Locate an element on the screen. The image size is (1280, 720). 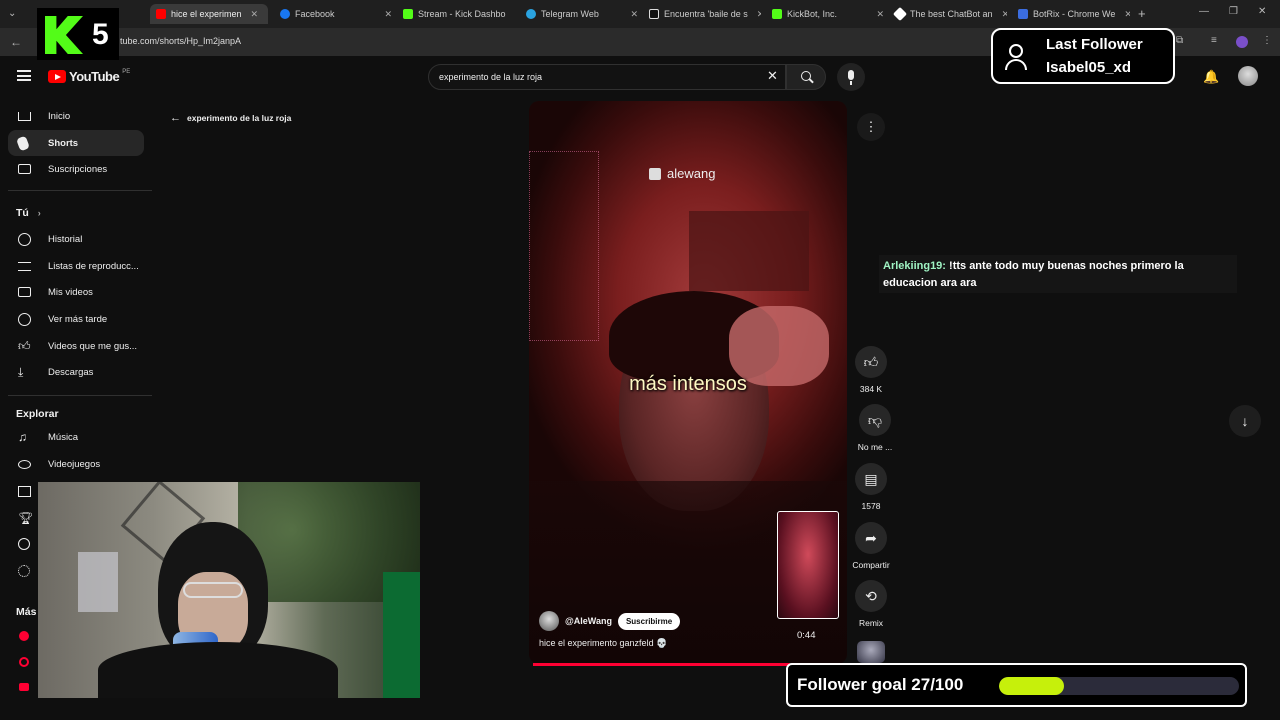
video-progress-fill is located at coordinates (662, 664).